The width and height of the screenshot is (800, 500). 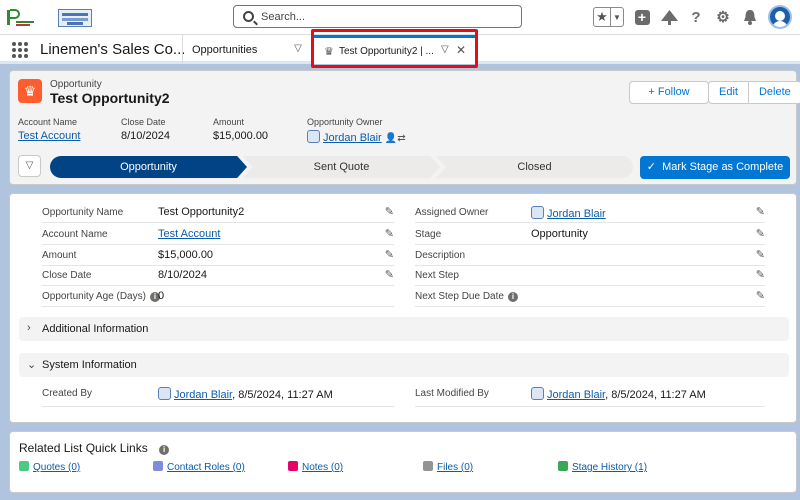 I want to click on company-logo, so click(x=21, y=18).